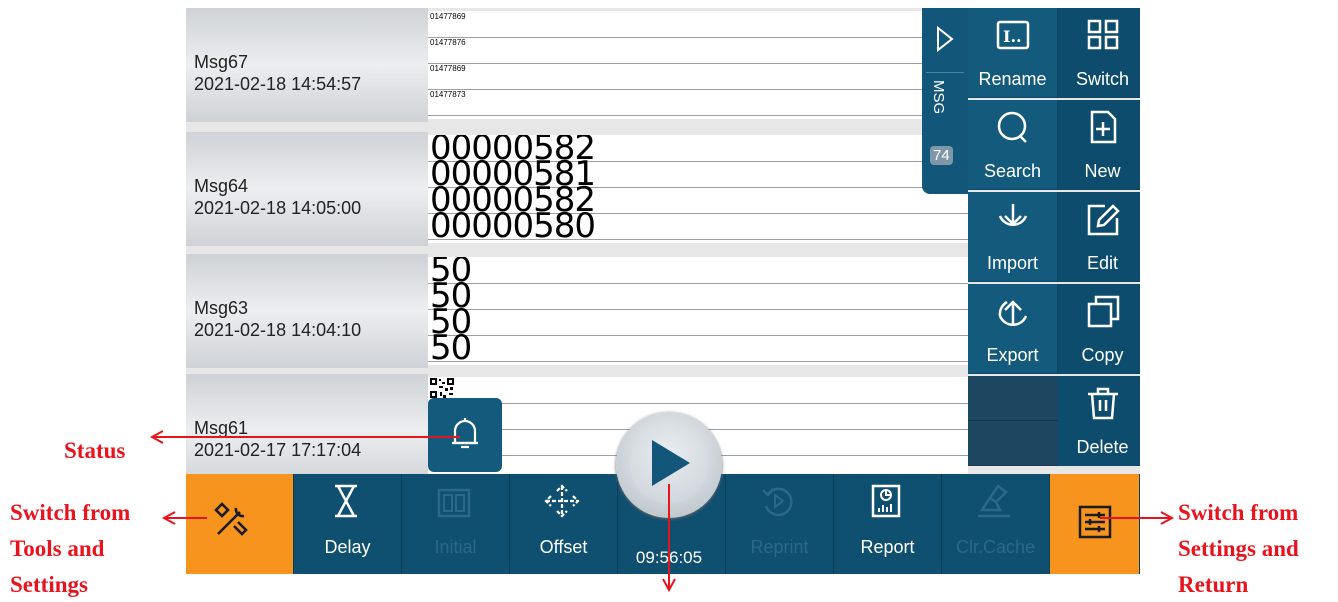 Image resolution: width=1338 pixels, height=602 pixels. Describe the element at coordinates (95, 450) in the screenshot. I see `status-annotation: Status` at that location.